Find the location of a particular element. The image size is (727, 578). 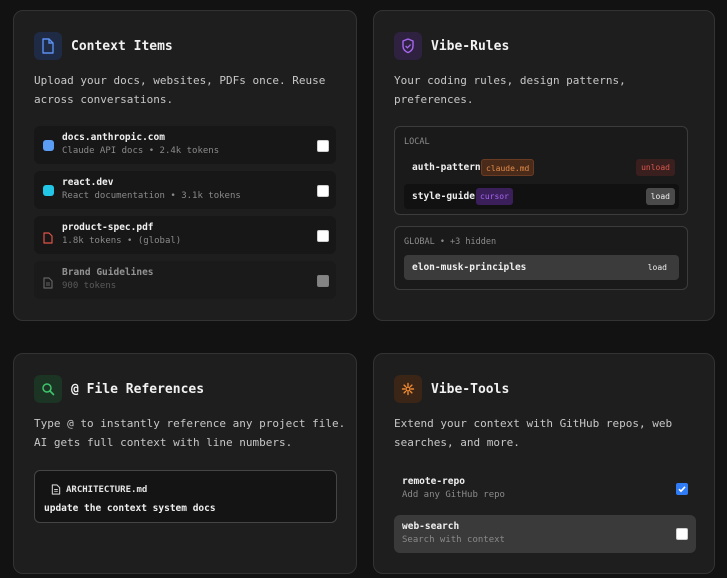

card-title: Vibe-Rules is located at coordinates (470, 46).